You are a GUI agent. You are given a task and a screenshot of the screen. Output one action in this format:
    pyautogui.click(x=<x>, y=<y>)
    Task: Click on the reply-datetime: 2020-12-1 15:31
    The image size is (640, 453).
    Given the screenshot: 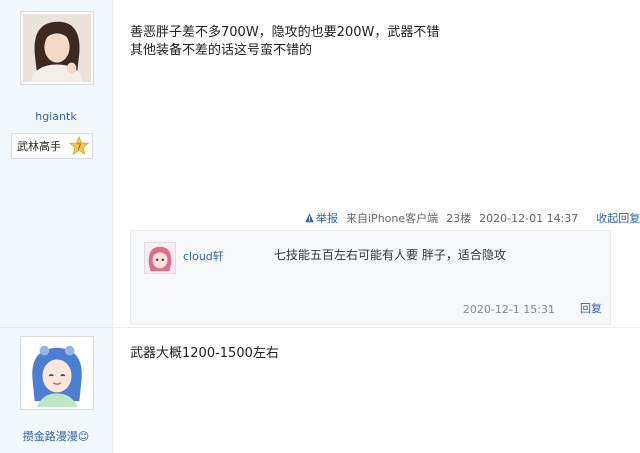 What is the action you would take?
    pyautogui.click(x=508, y=309)
    